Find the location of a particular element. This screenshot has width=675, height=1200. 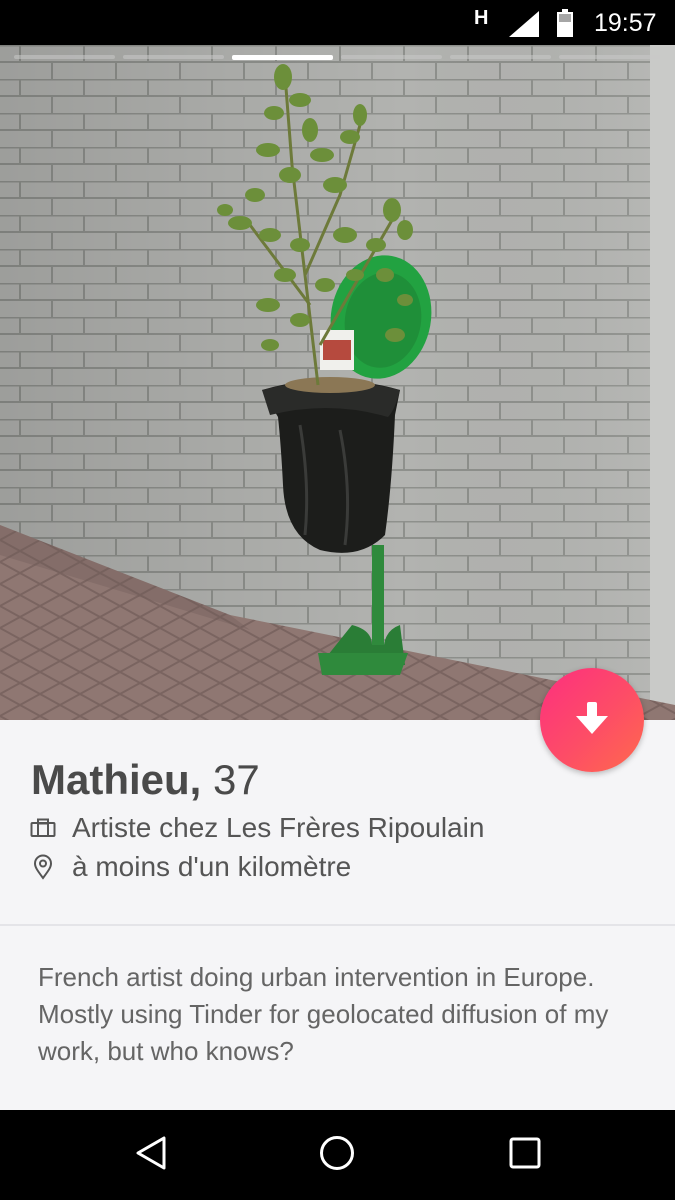

back-icon is located at coordinates (151, 1155).